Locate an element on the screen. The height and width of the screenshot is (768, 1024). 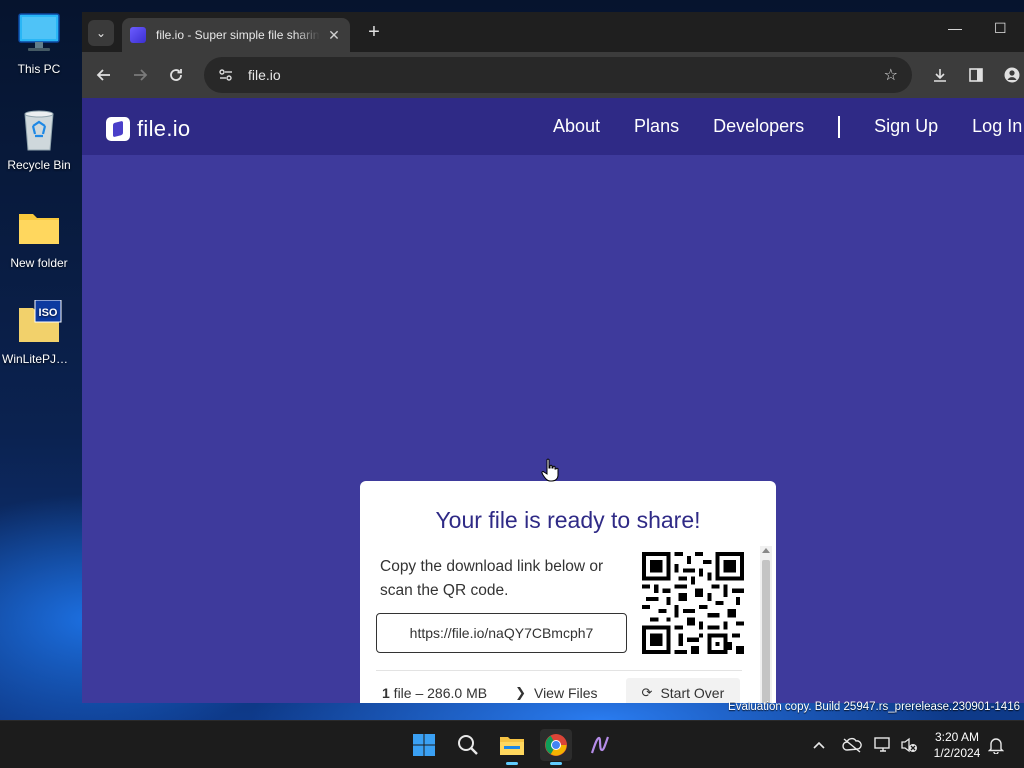
taskbar: 3:20 AM 1/2/2024 is located at coordinates (512, 744).